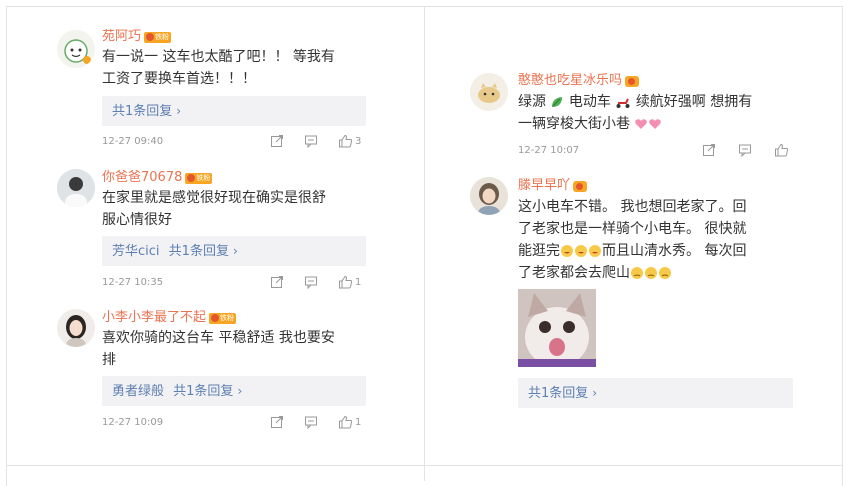 Image resolution: width=849 pixels, height=486 pixels. I want to click on reply-user: 勇者绿般, so click(138, 391).